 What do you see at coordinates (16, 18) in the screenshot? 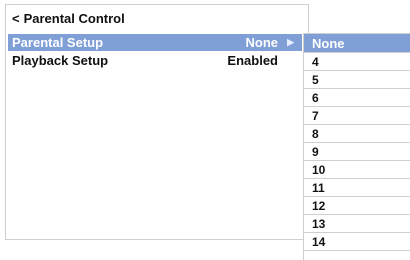
I see `back-chevron-icon: <` at bounding box center [16, 18].